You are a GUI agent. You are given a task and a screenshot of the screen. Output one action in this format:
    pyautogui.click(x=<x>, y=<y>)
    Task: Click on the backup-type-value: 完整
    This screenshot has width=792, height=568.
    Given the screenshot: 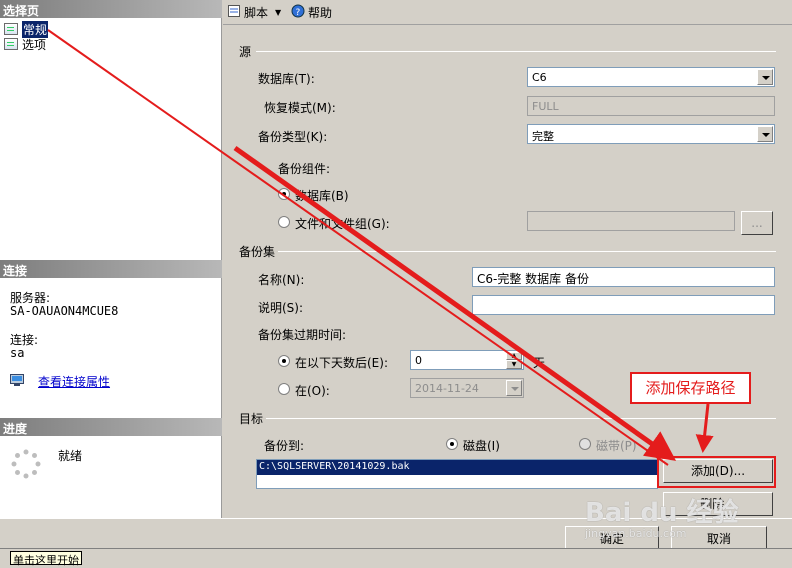 What is the action you would take?
    pyautogui.click(x=543, y=136)
    